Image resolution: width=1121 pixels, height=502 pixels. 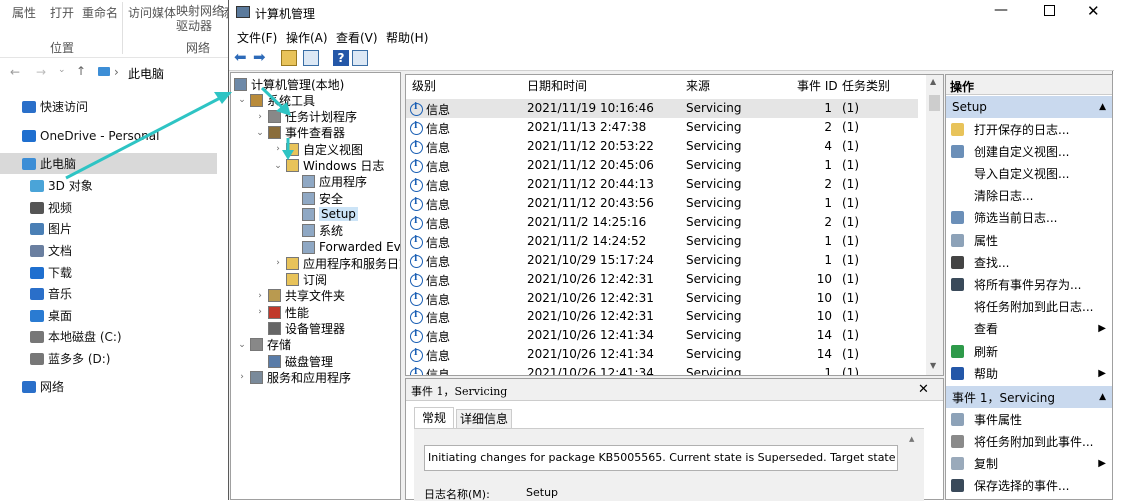 I want to click on menu-help: 帮助(H), so click(x=407, y=37).